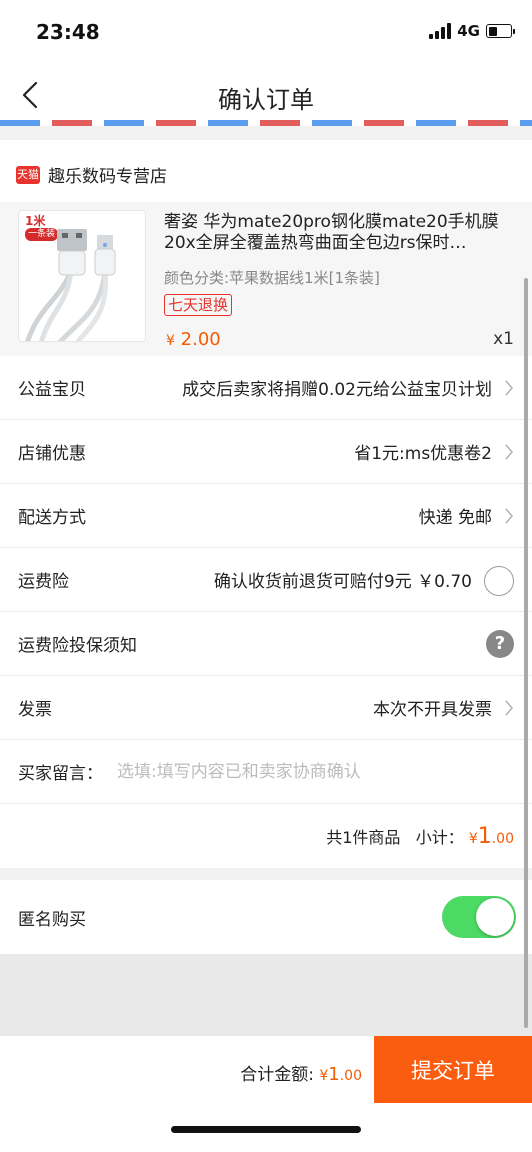 The width and height of the screenshot is (532, 1152). I want to click on help-icon: ?, so click(500, 644).